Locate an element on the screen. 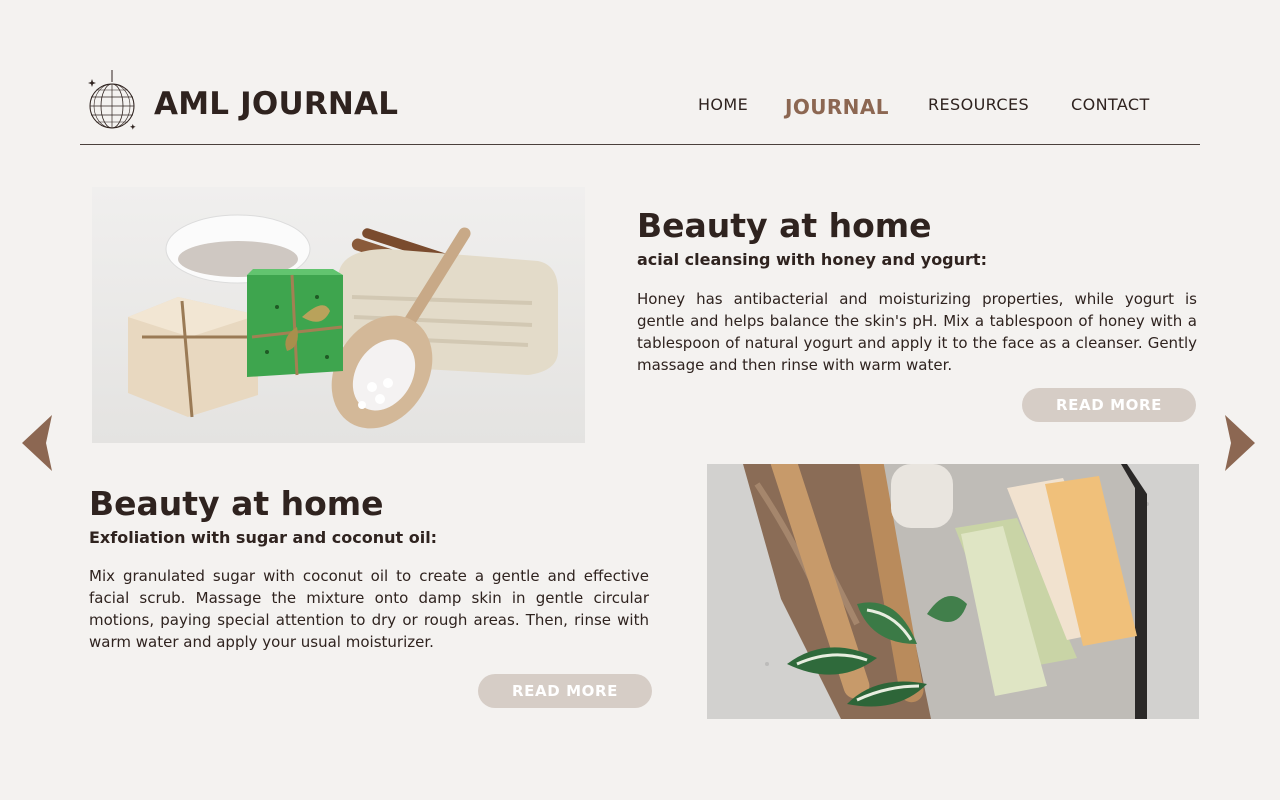 The height and width of the screenshot is (800, 1280). nav-journal: JOURNAL is located at coordinates (837, 107).